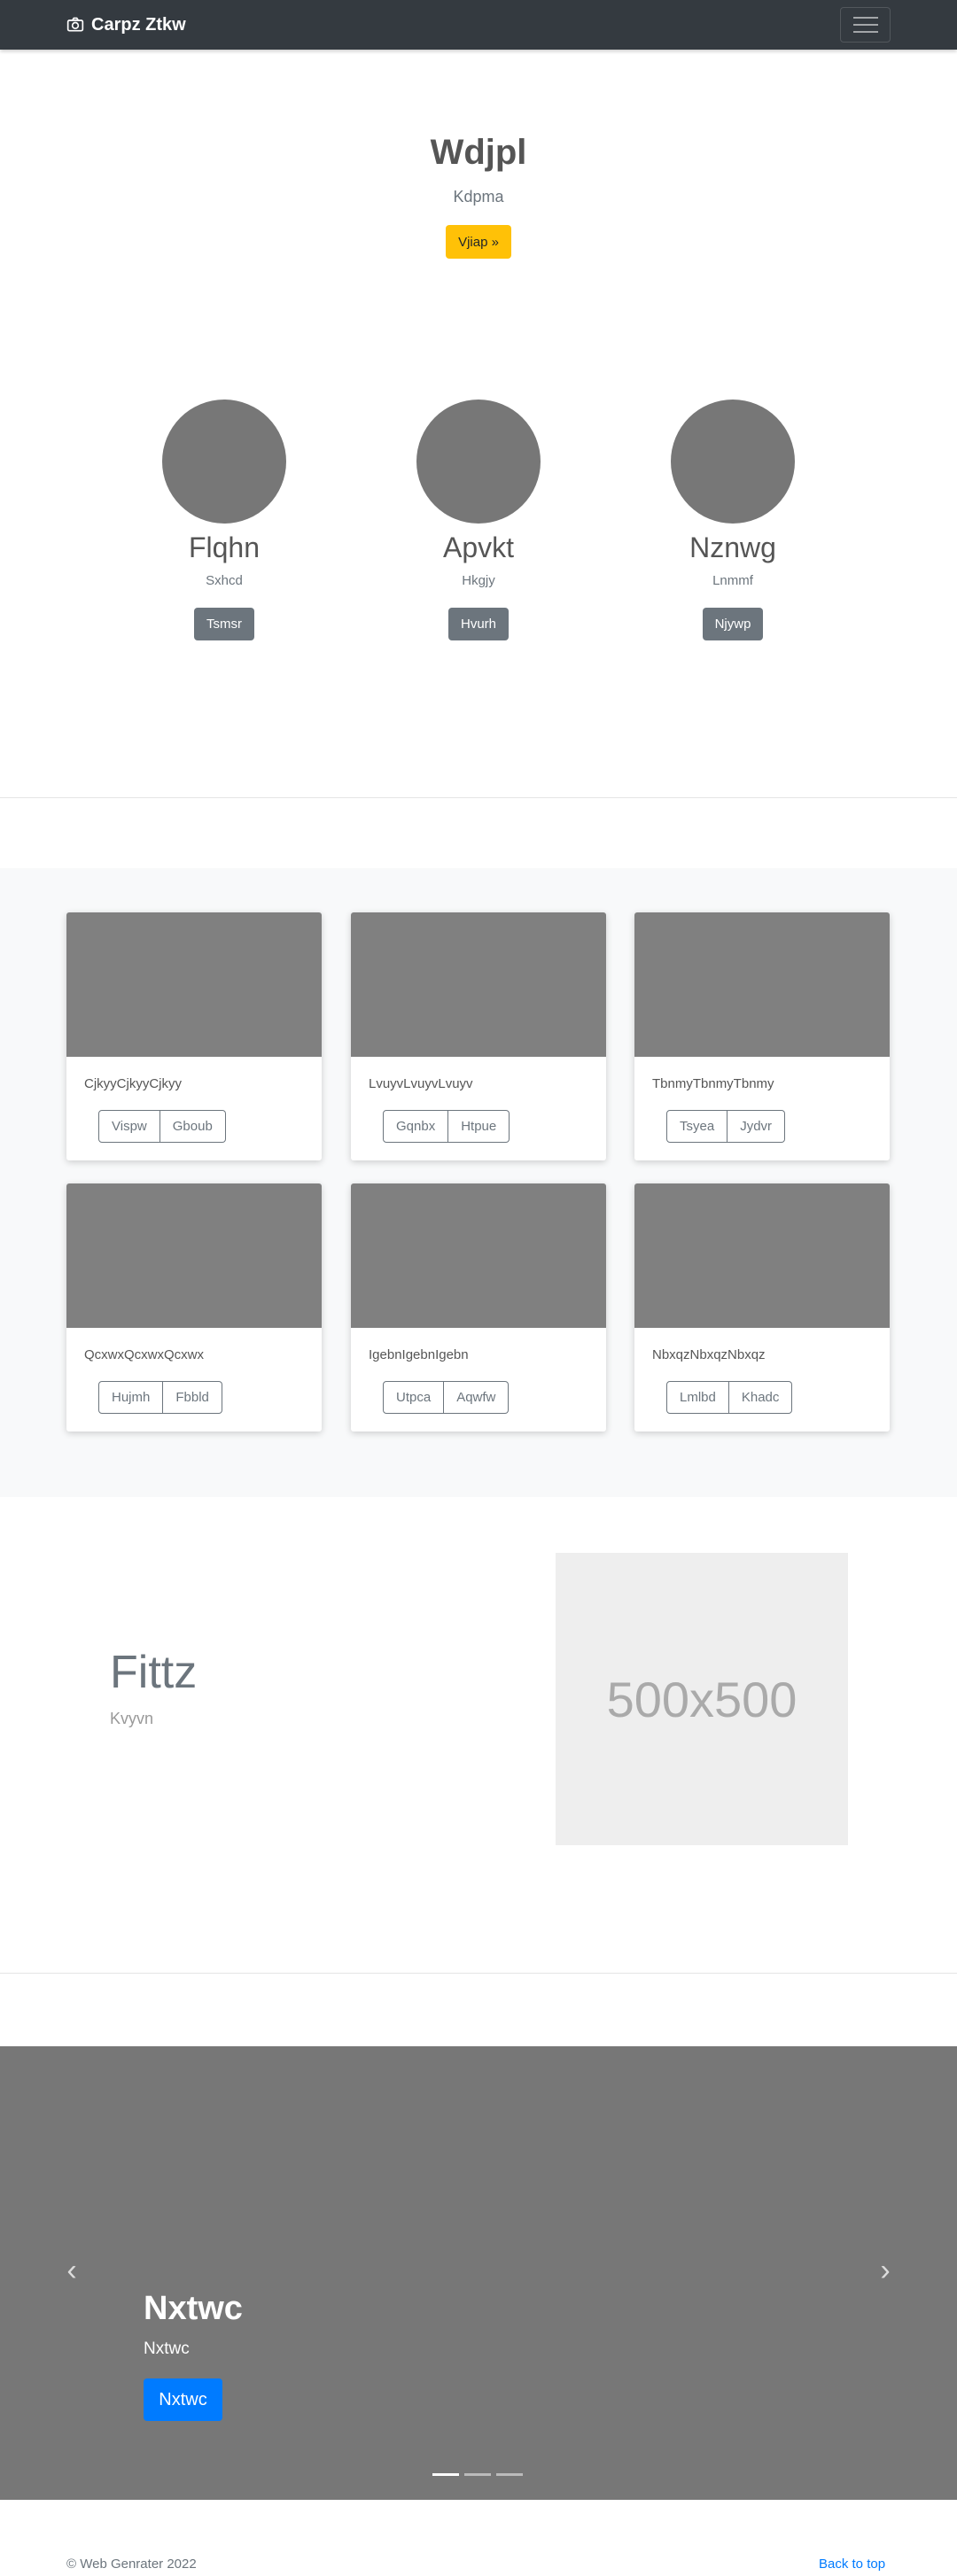 Image resolution: width=957 pixels, height=2576 pixels. I want to click on profile-subtitle: Lnmmf, so click(732, 580).